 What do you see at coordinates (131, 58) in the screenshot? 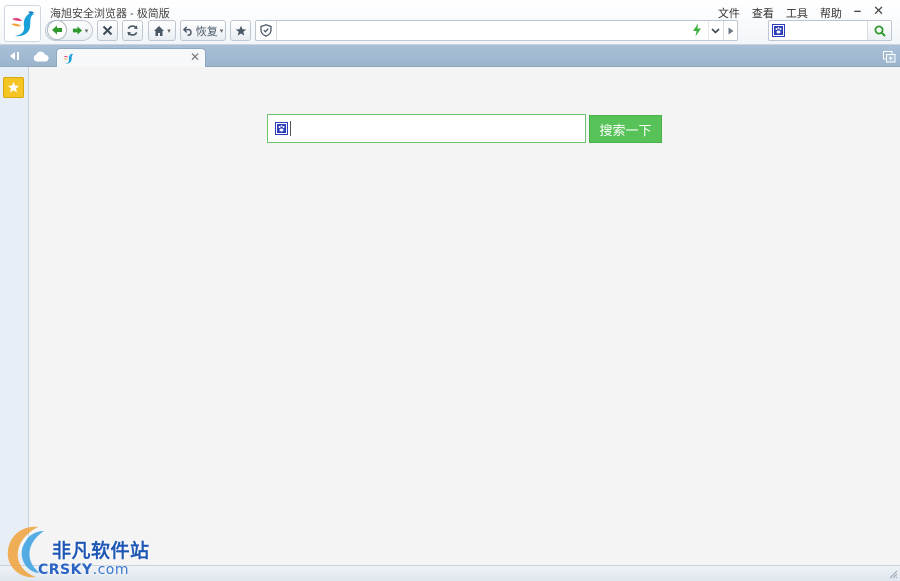
I see `tab-active: ✕` at bounding box center [131, 58].